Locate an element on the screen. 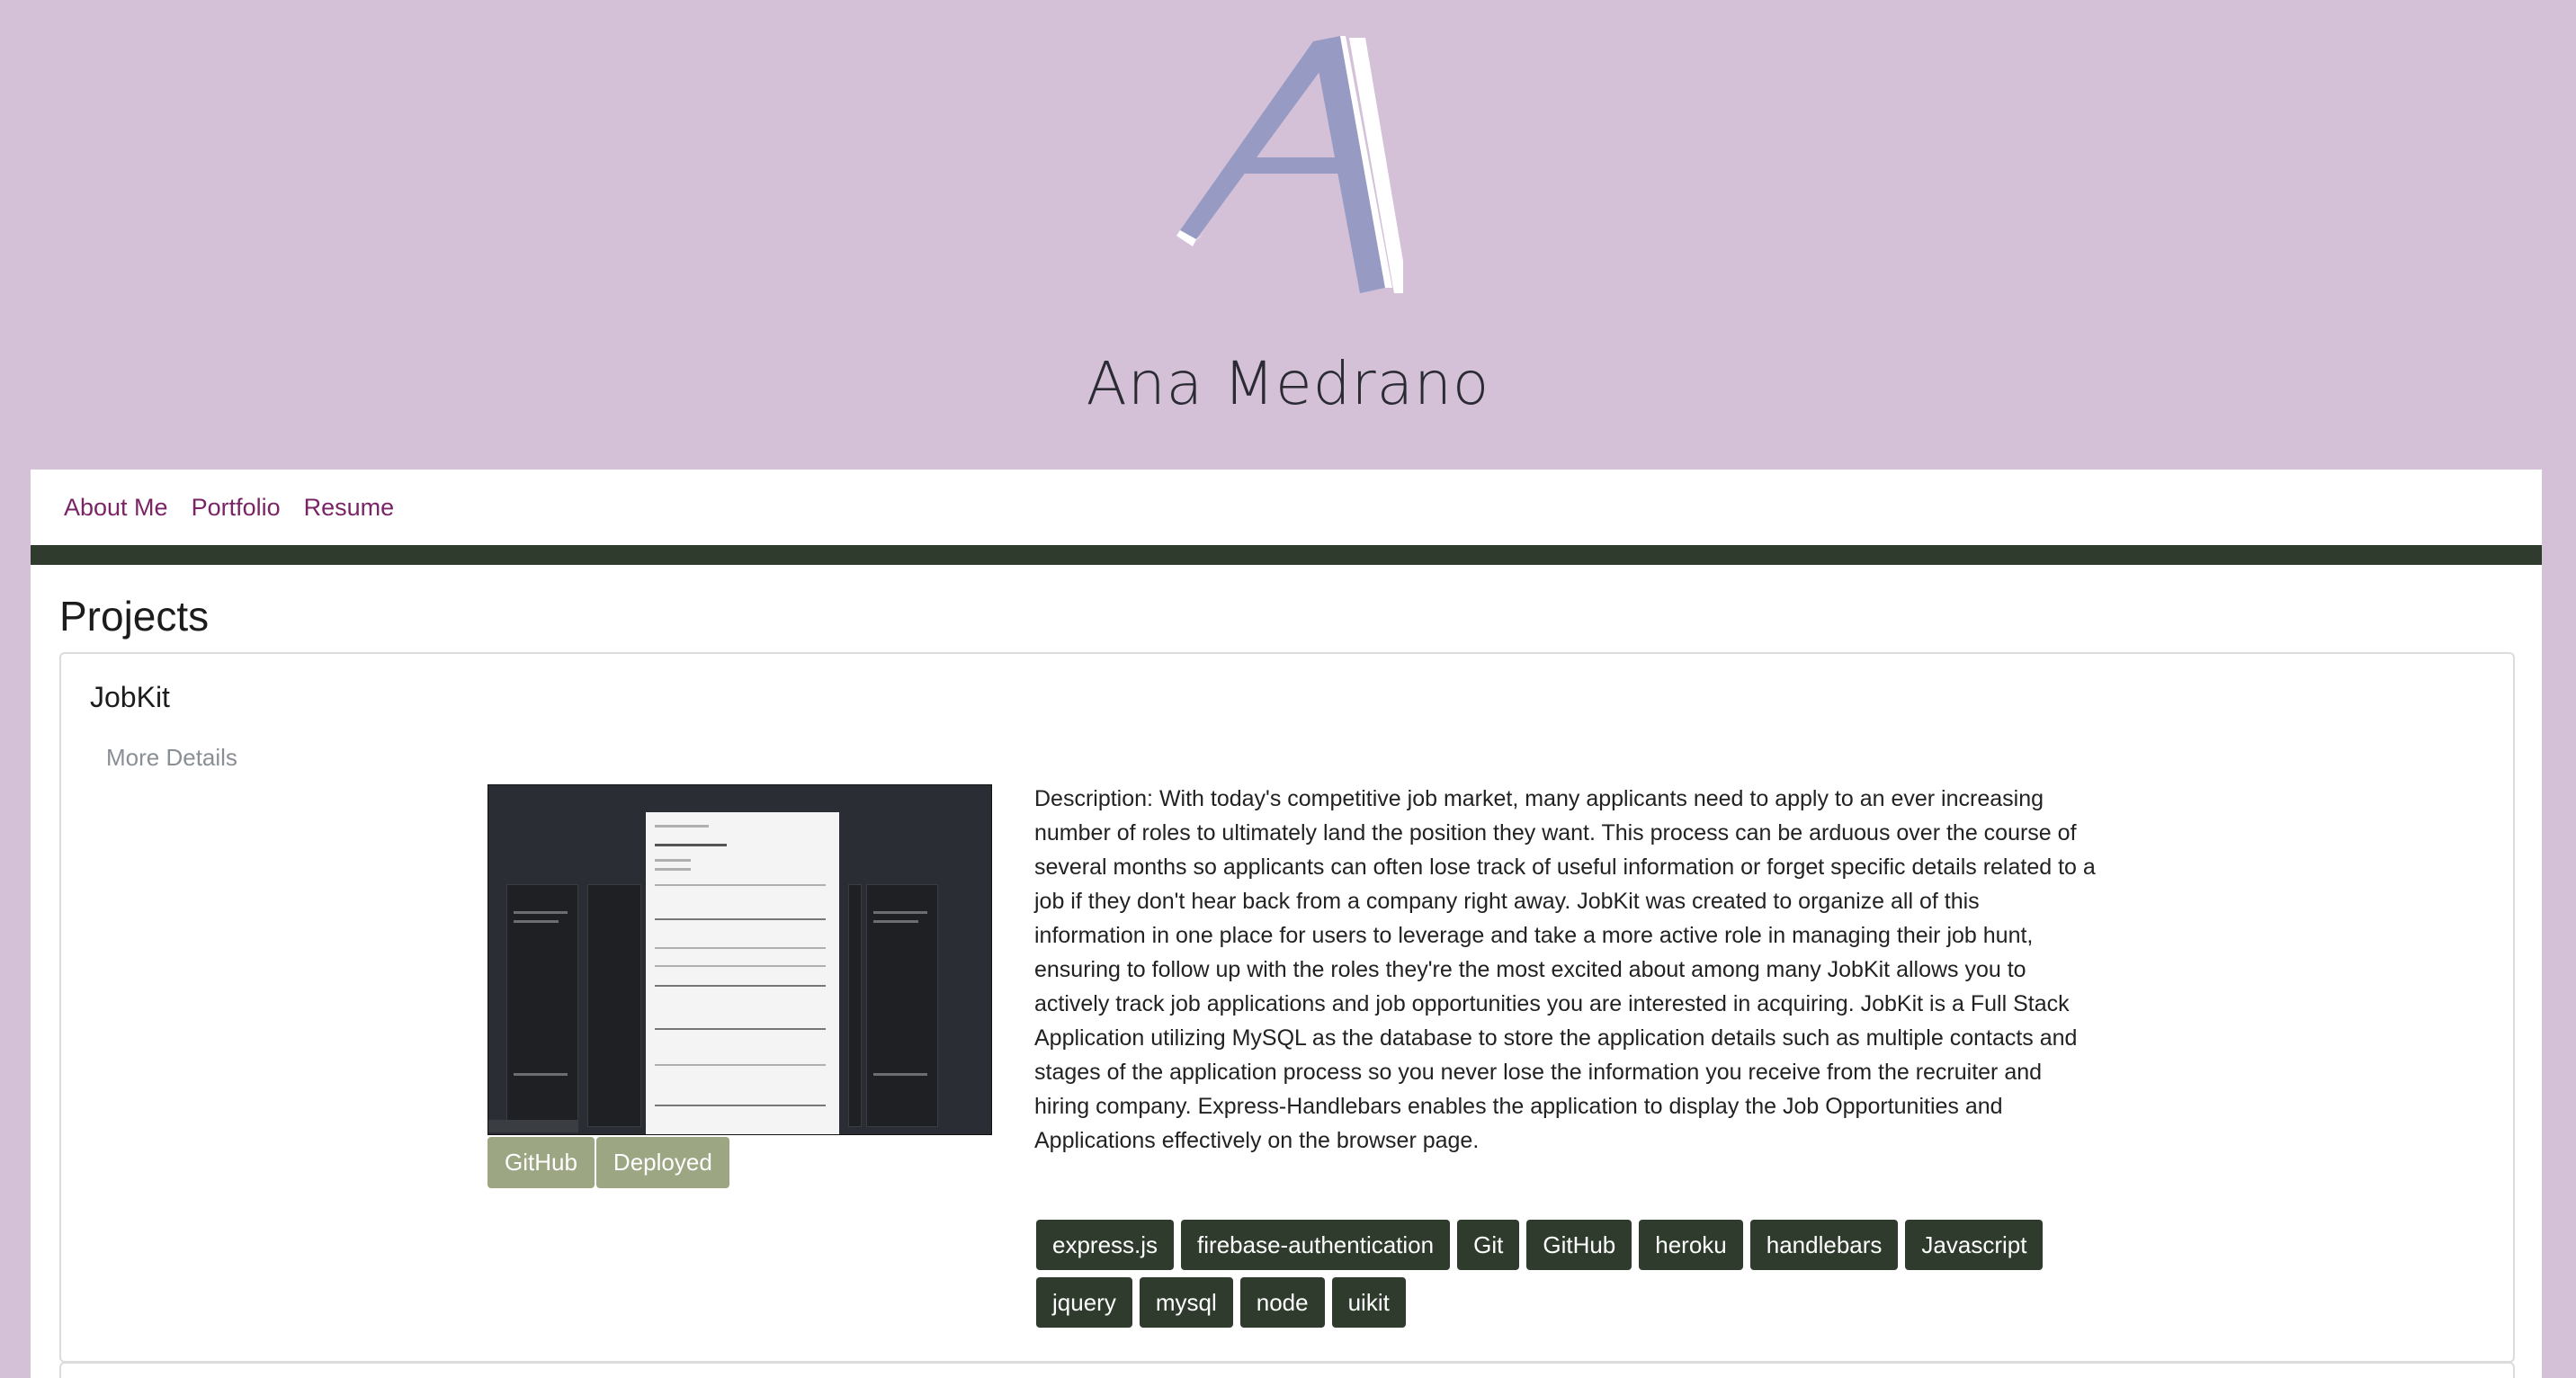 The image size is (2576, 1378). nav-link-about-me: About Me is located at coordinates (116, 508).